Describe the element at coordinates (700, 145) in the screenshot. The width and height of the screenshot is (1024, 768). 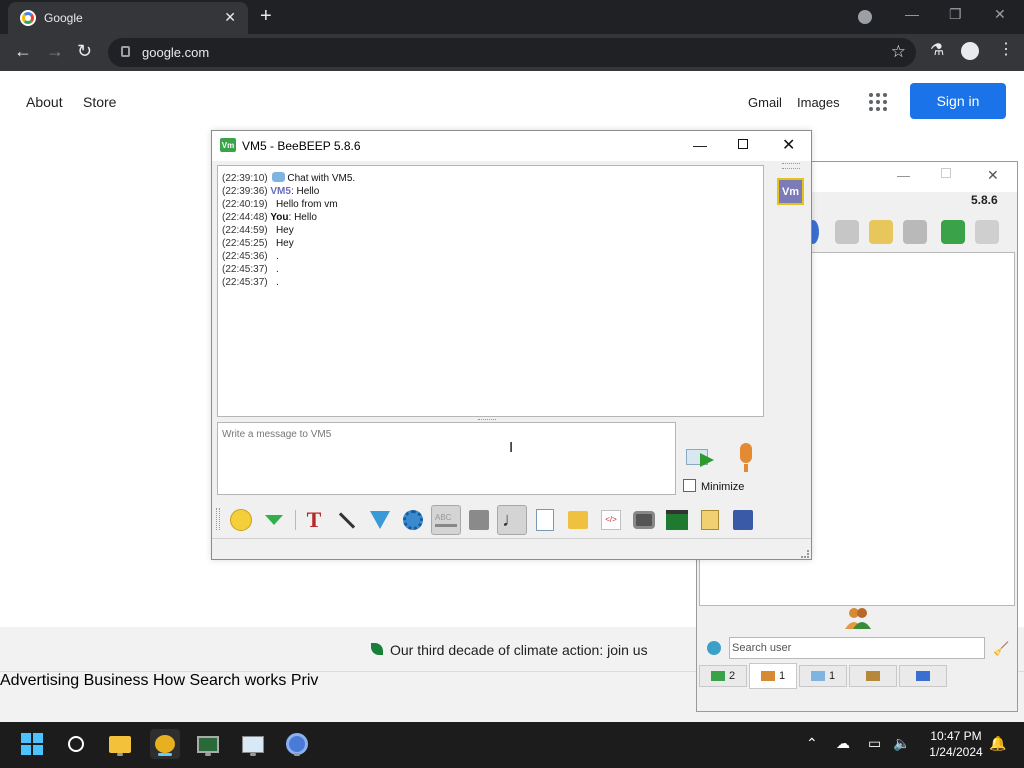
I see `chat-minimize-button: —` at that location.